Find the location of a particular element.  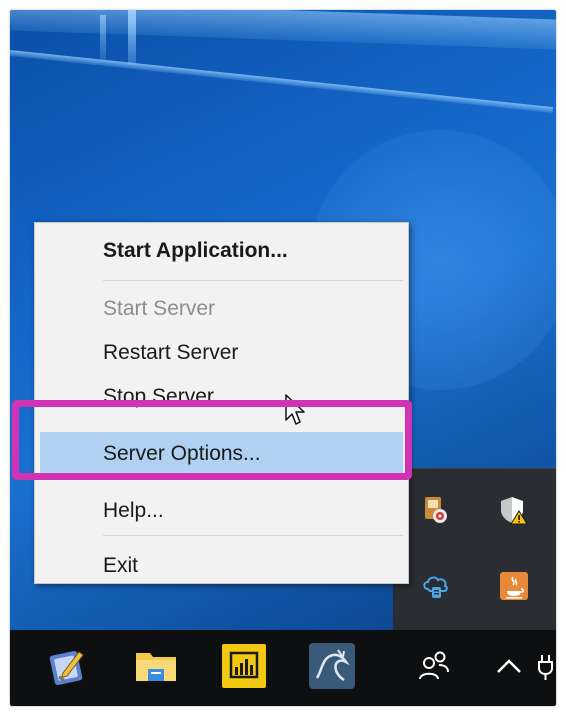

menu-item-start-server: Start Server is located at coordinates (221, 309).